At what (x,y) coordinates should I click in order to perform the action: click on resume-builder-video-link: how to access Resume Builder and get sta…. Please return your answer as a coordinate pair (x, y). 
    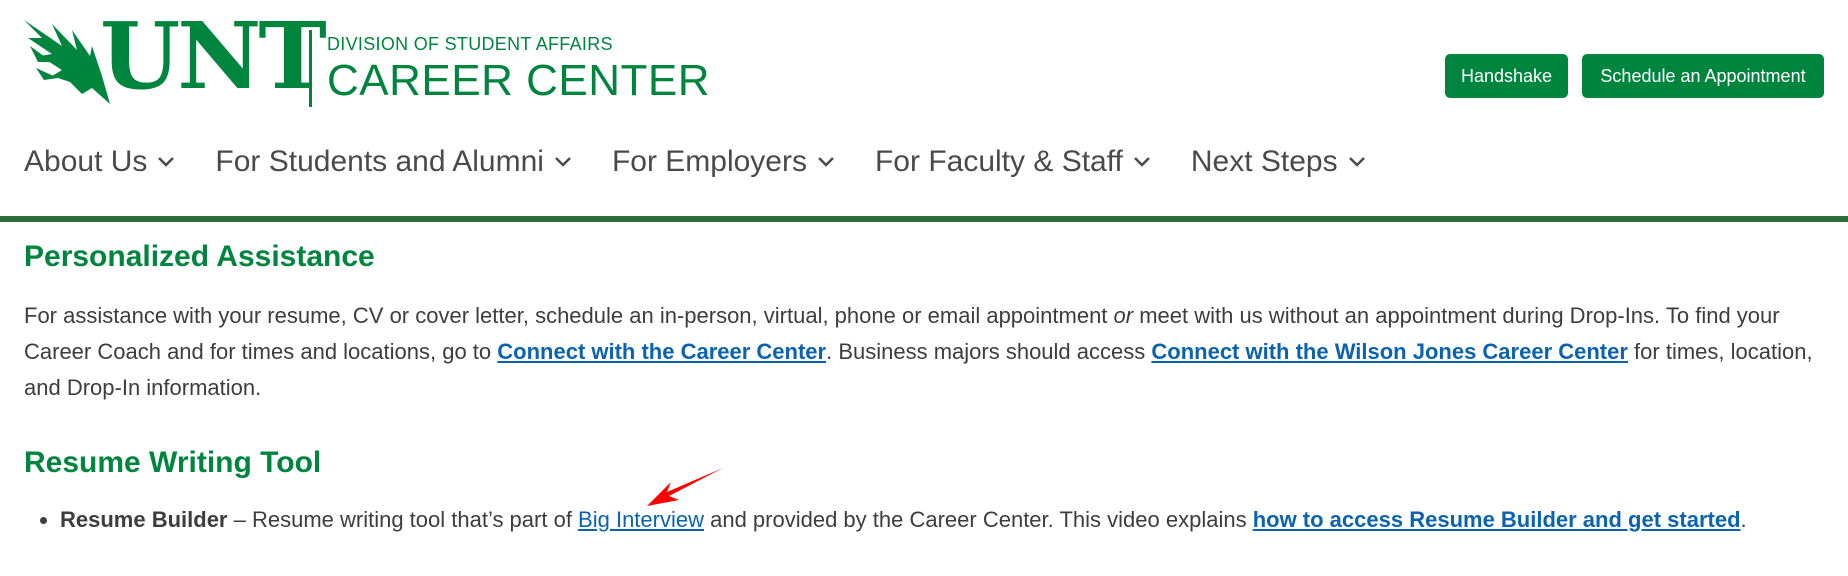
    Looking at the image, I should click on (1497, 519).